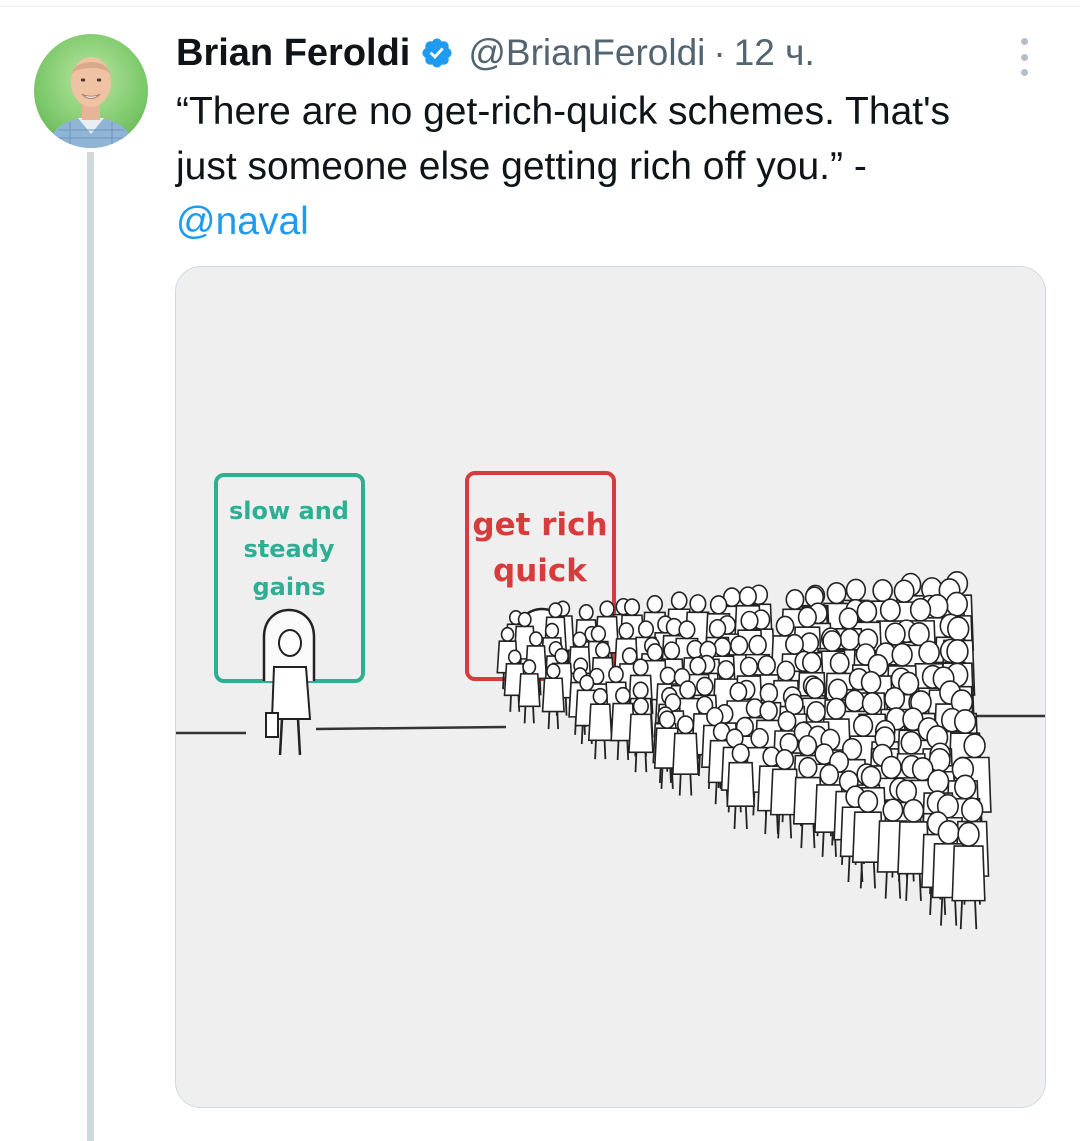  Describe the element at coordinates (91, 91) in the screenshot. I see `avatar` at that location.